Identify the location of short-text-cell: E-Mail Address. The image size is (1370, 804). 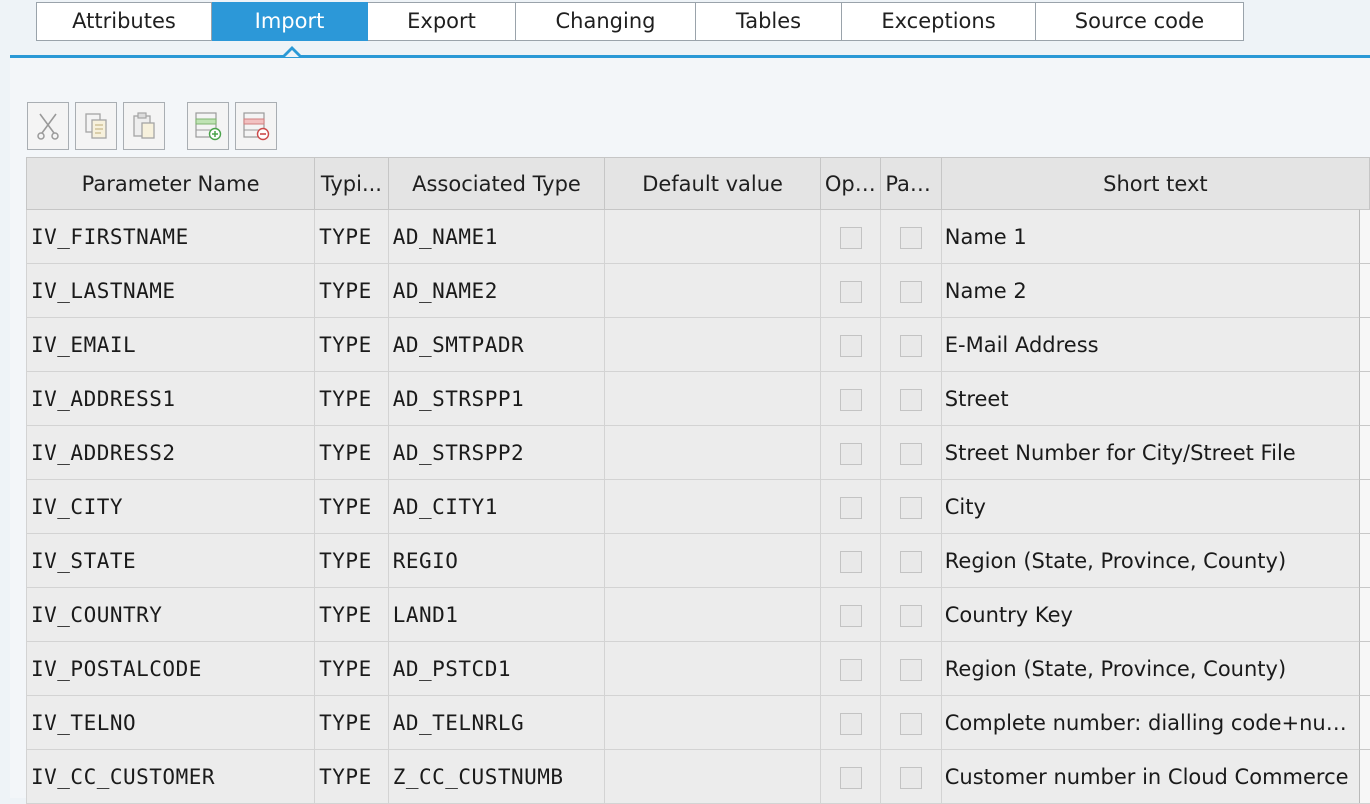
(1155, 344).